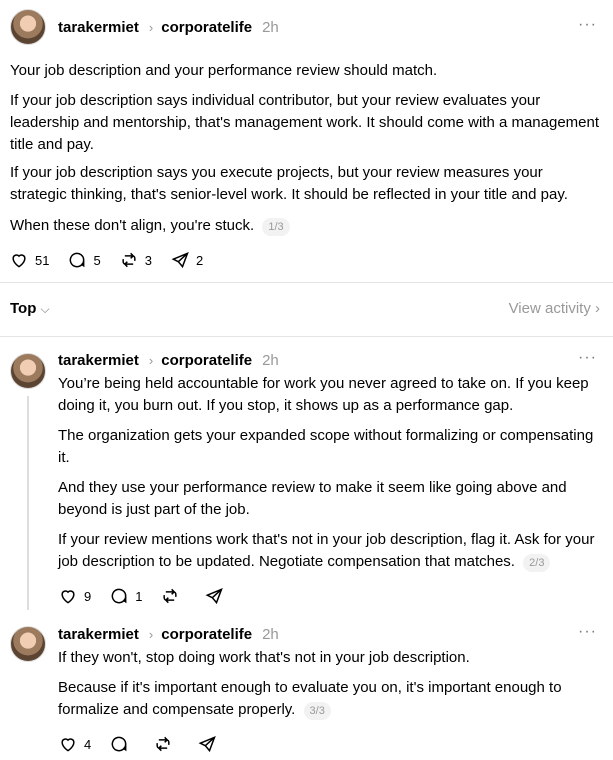 The width and height of the screenshot is (613, 760). Describe the element at coordinates (276, 227) in the screenshot. I see `page-indicator: 1/3` at that location.